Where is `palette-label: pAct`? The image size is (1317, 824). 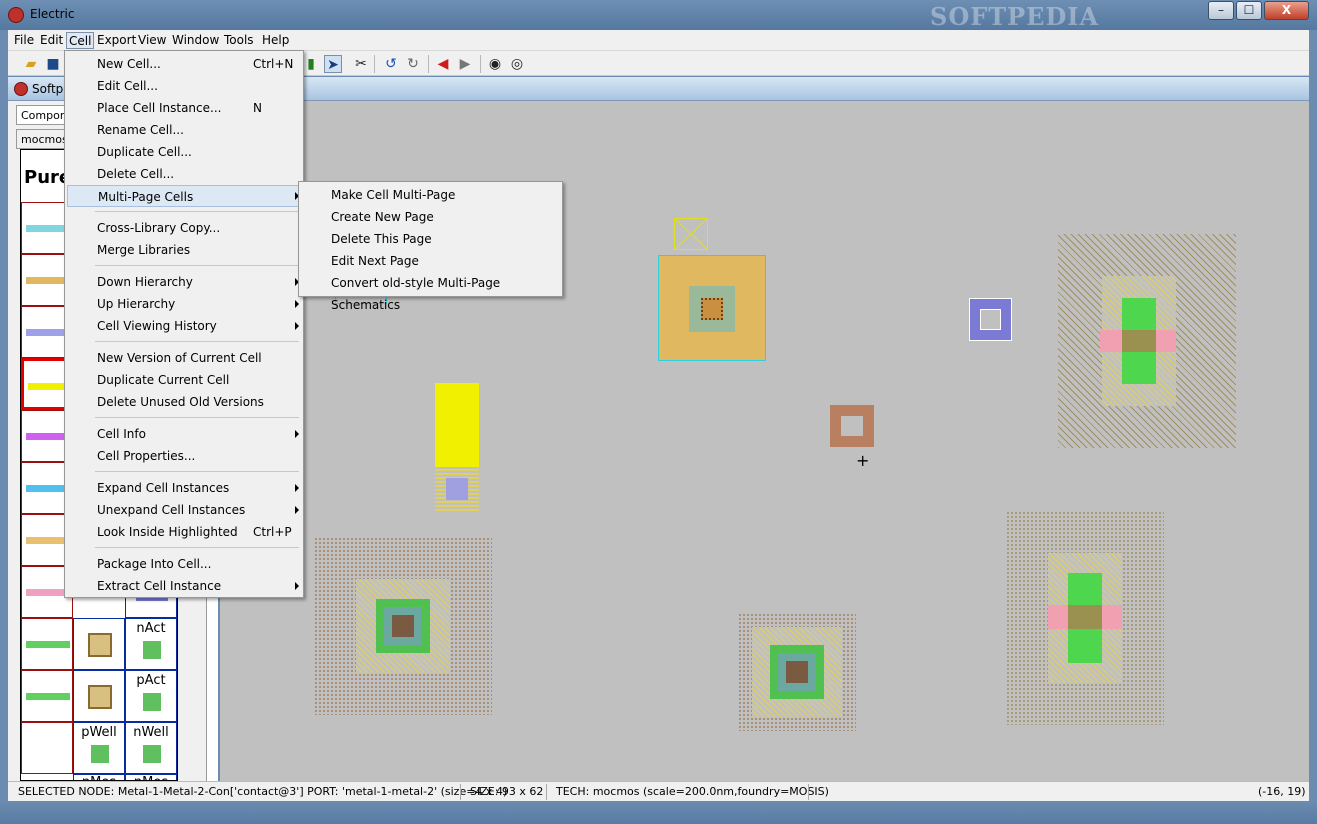
palette-label: pAct is located at coordinates (151, 680).